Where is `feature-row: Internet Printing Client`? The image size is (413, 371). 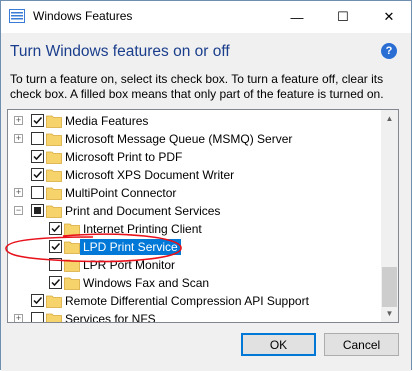 feature-row: Internet Printing Client is located at coordinates (195, 229).